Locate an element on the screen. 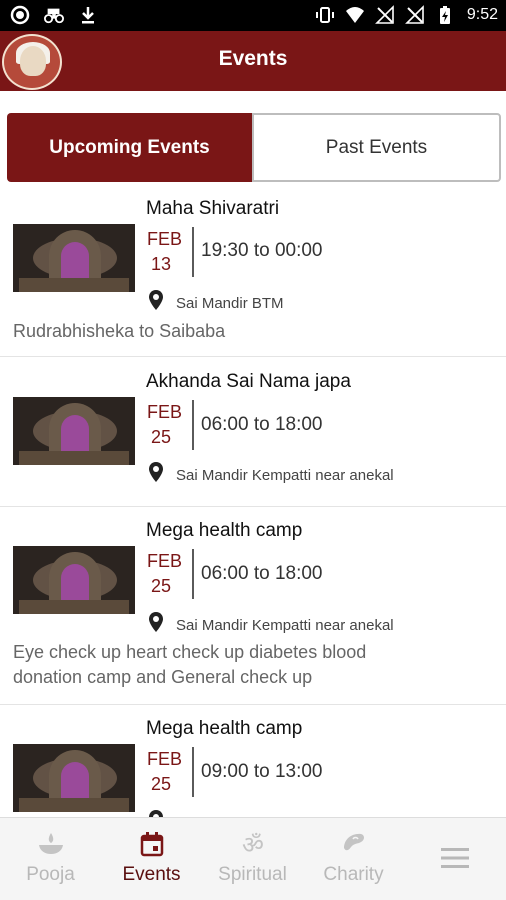 This screenshot has width=506, height=900. om-icon: ॐ is located at coordinates (253, 844).